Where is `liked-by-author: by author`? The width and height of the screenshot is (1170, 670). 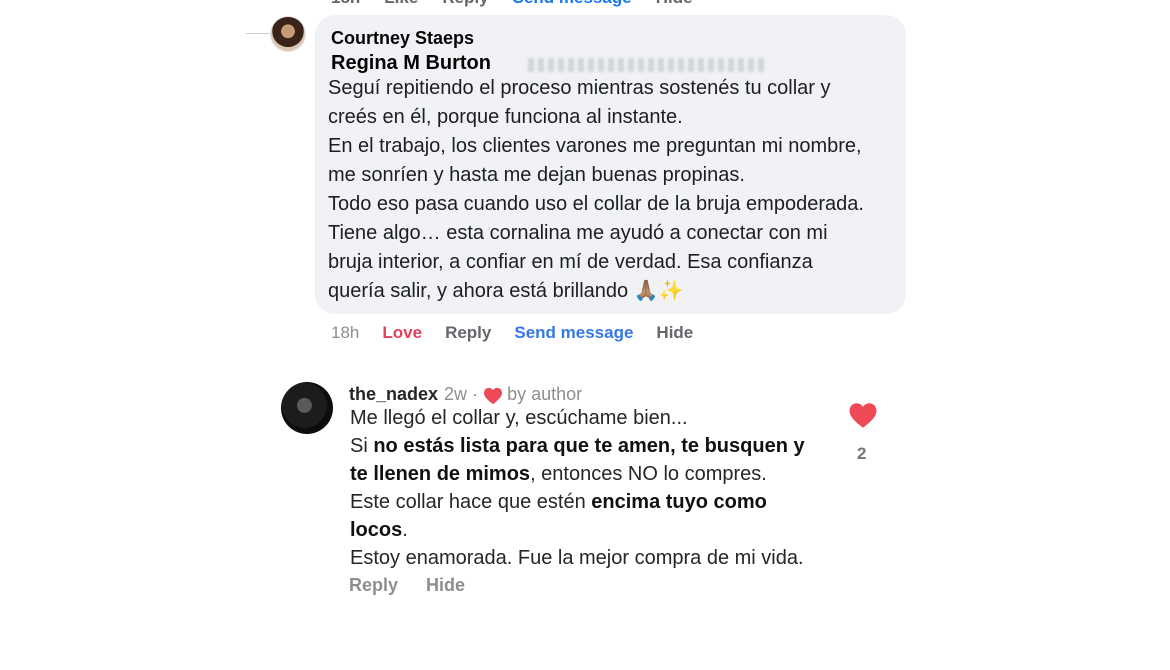 liked-by-author: by author is located at coordinates (545, 394).